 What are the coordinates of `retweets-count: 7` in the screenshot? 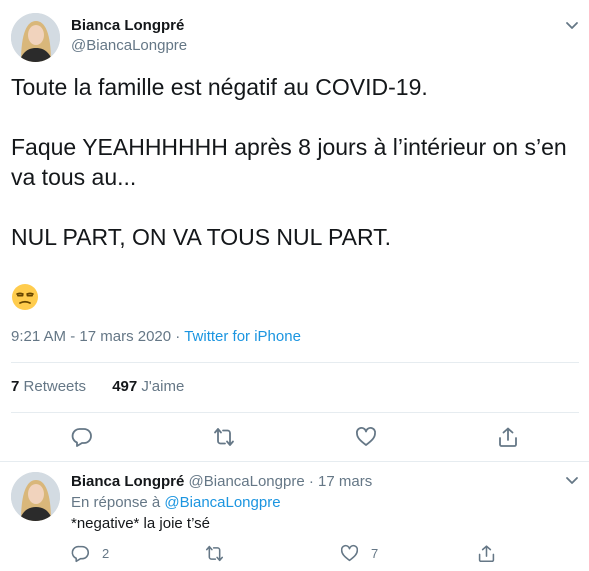 It's located at (15, 386).